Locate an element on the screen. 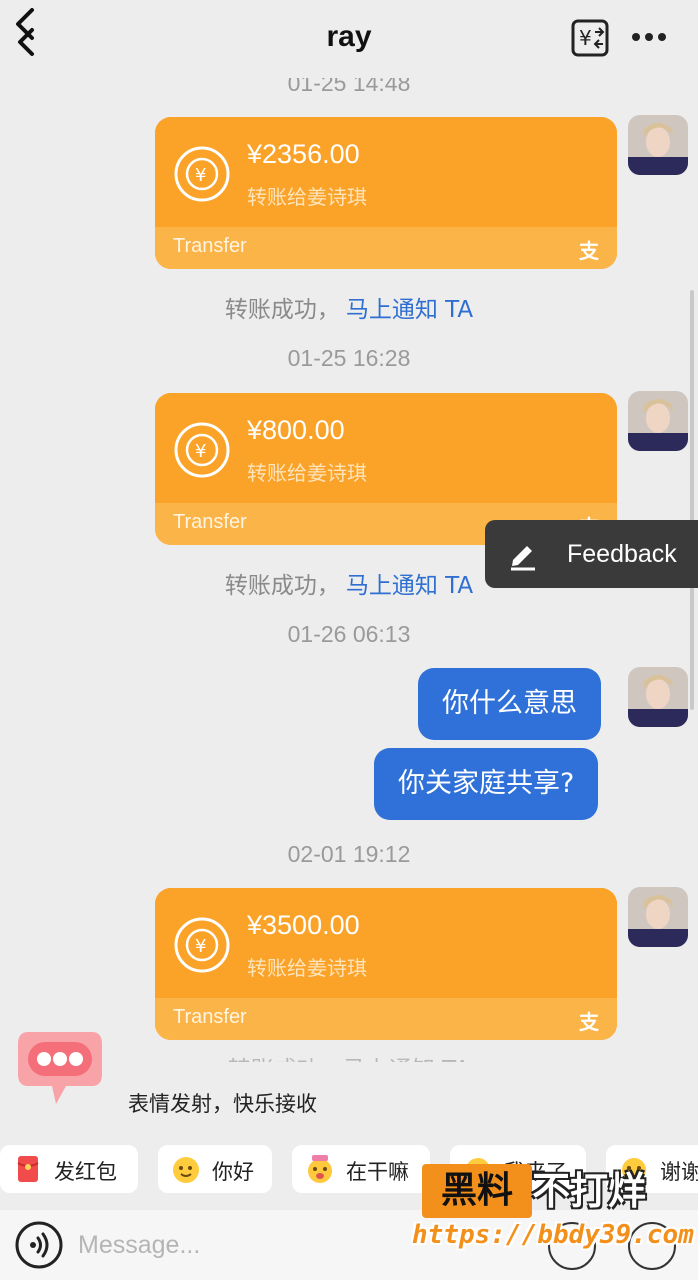 The height and width of the screenshot is (1280, 698). emoji-promo-text: 表情发射，快乐接收 is located at coordinates (222, 1104).